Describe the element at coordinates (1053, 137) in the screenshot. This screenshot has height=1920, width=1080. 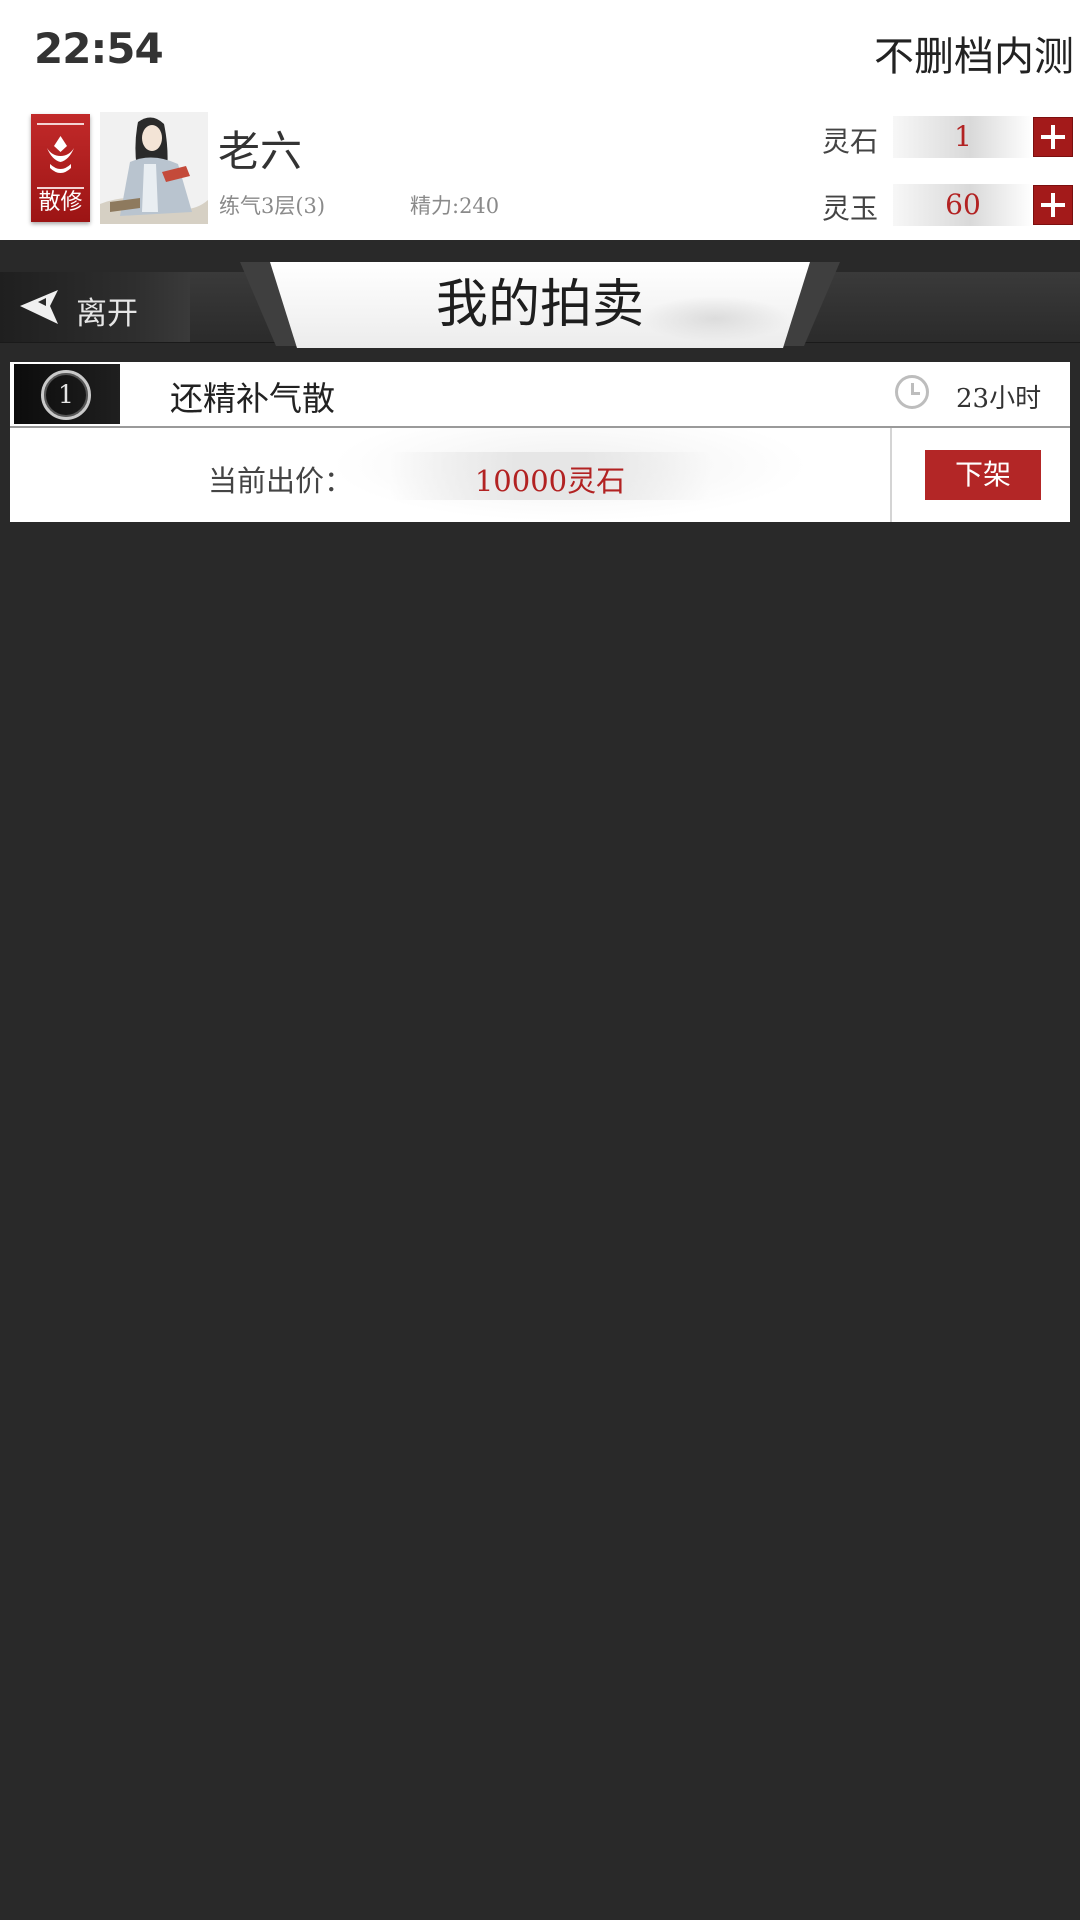
I see `add-spirit-stone-button` at that location.